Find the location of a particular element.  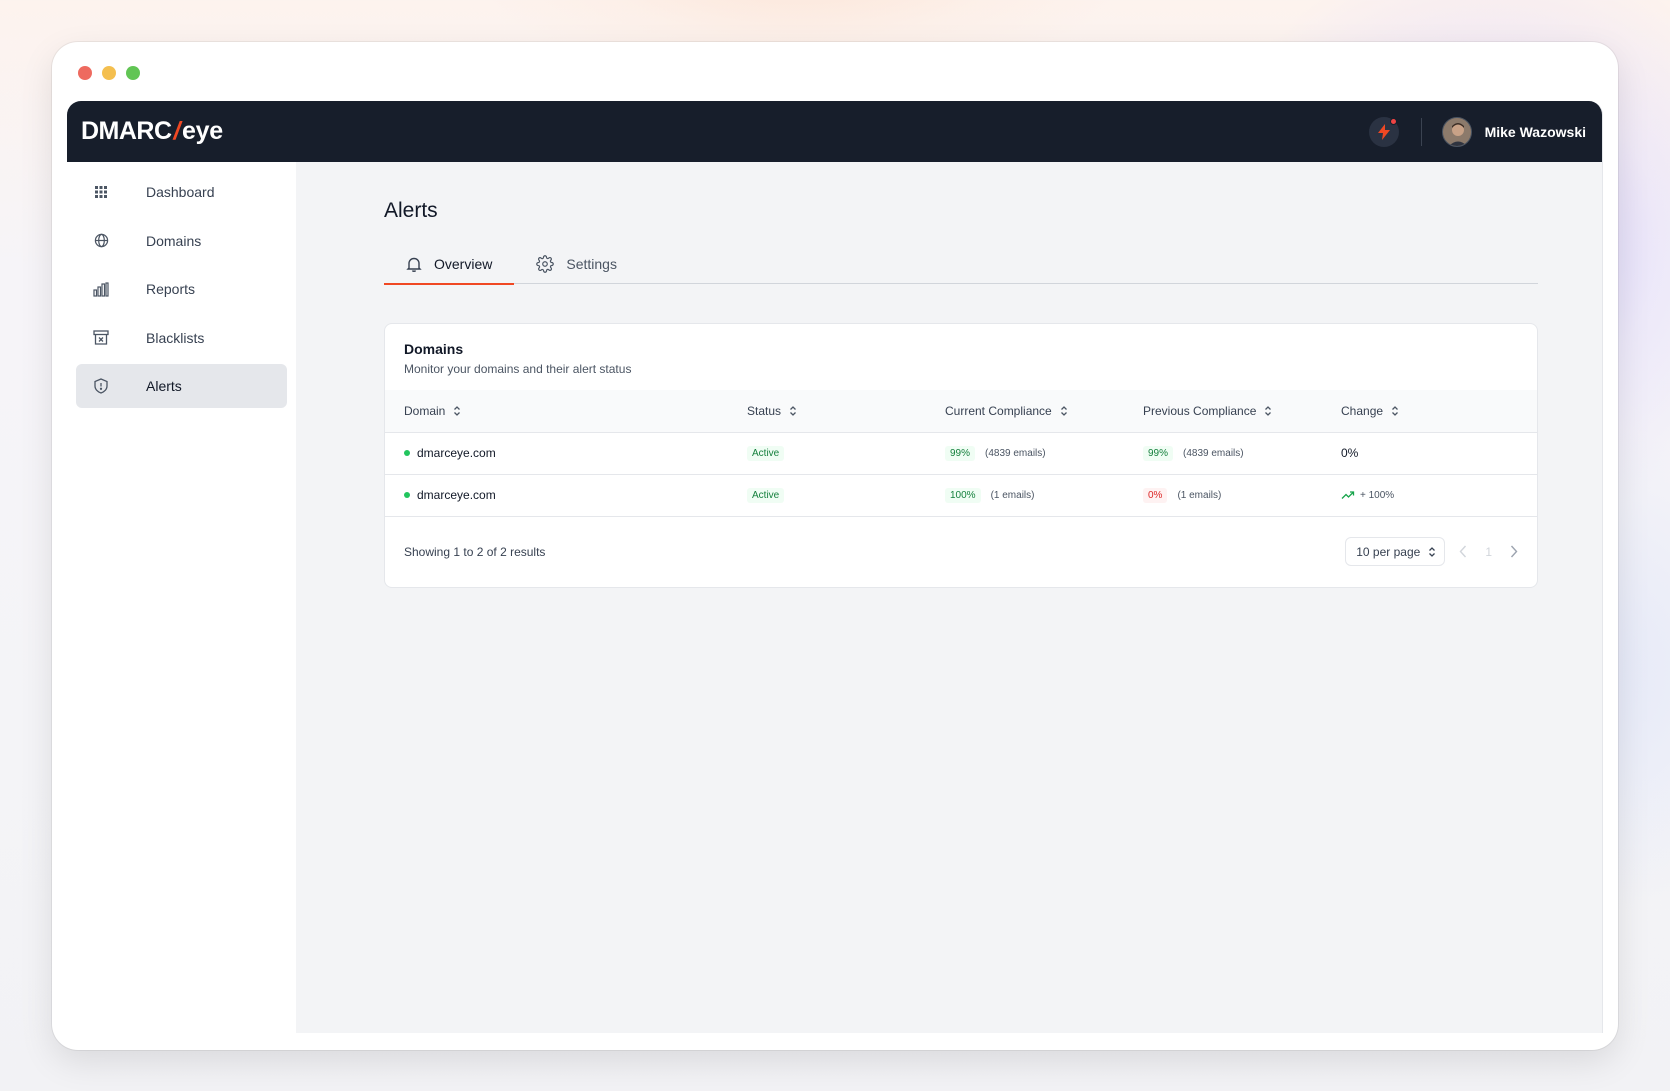

sidebar-item-blacklists: Blacklists is located at coordinates (181, 338).